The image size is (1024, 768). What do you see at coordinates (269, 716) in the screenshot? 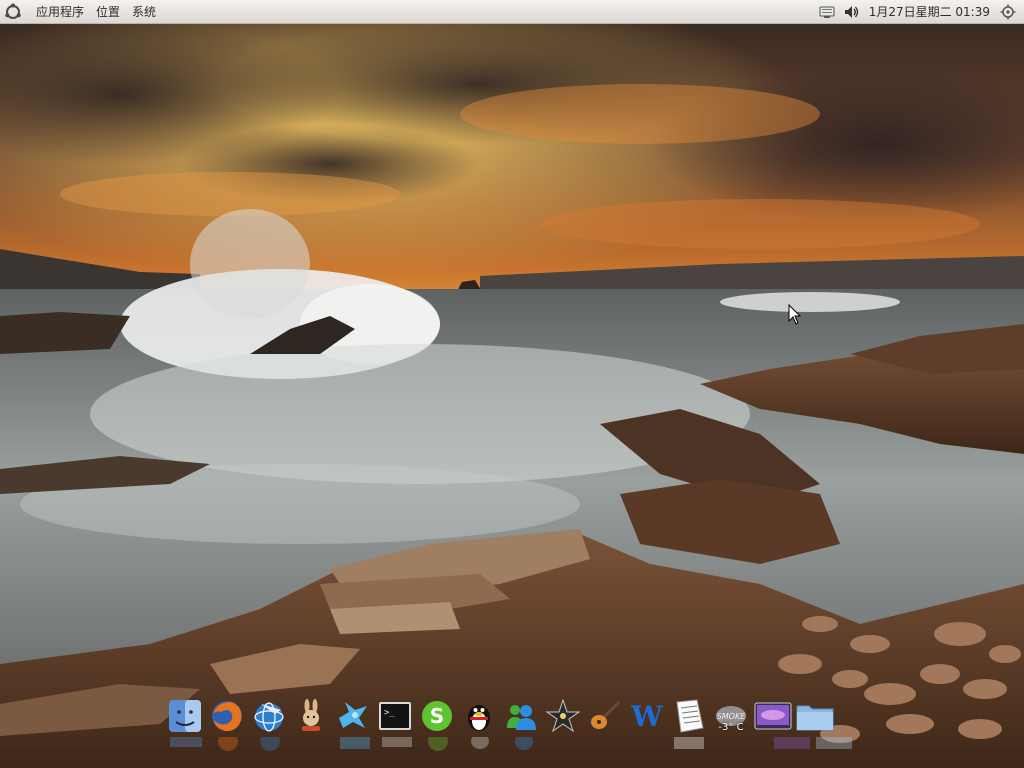
I see `globe-app-icon` at bounding box center [269, 716].